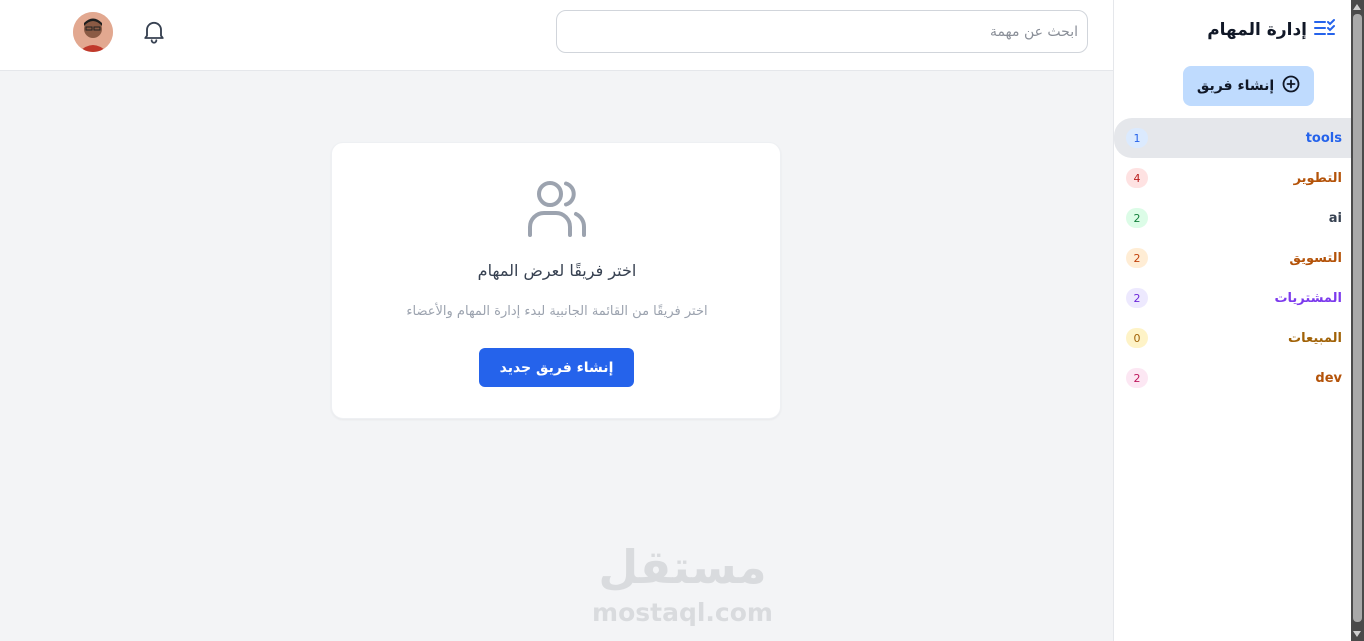 The height and width of the screenshot is (641, 1364). I want to click on scrollbar, so click(1357, 320).